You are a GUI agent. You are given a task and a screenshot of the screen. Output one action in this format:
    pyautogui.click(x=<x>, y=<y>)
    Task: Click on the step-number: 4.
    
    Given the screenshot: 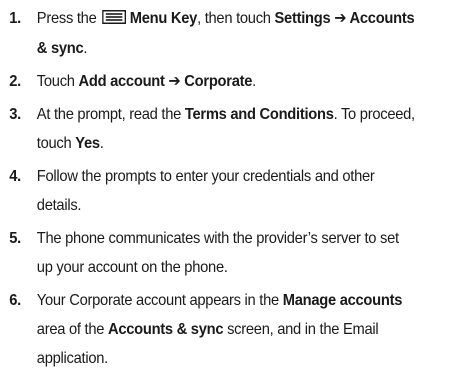 What is the action you would take?
    pyautogui.click(x=15, y=176)
    